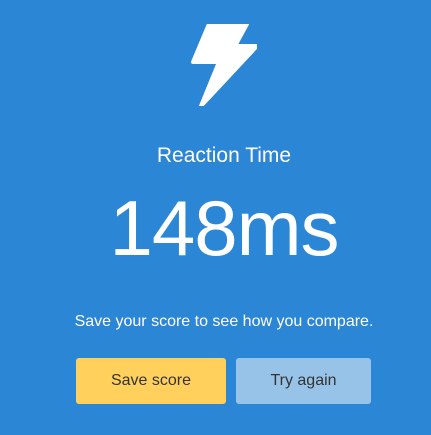  Describe the element at coordinates (224, 228) in the screenshot. I see `reaction-time-result: 148ms` at that location.